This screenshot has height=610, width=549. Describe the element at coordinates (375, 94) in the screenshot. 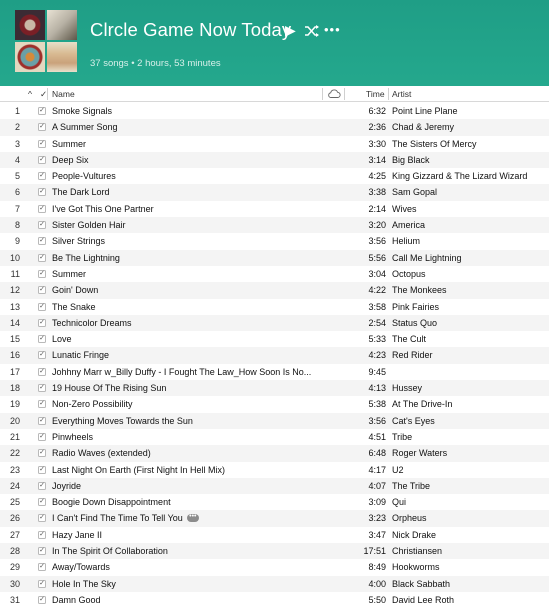

I see `time-column-header: Time` at that location.